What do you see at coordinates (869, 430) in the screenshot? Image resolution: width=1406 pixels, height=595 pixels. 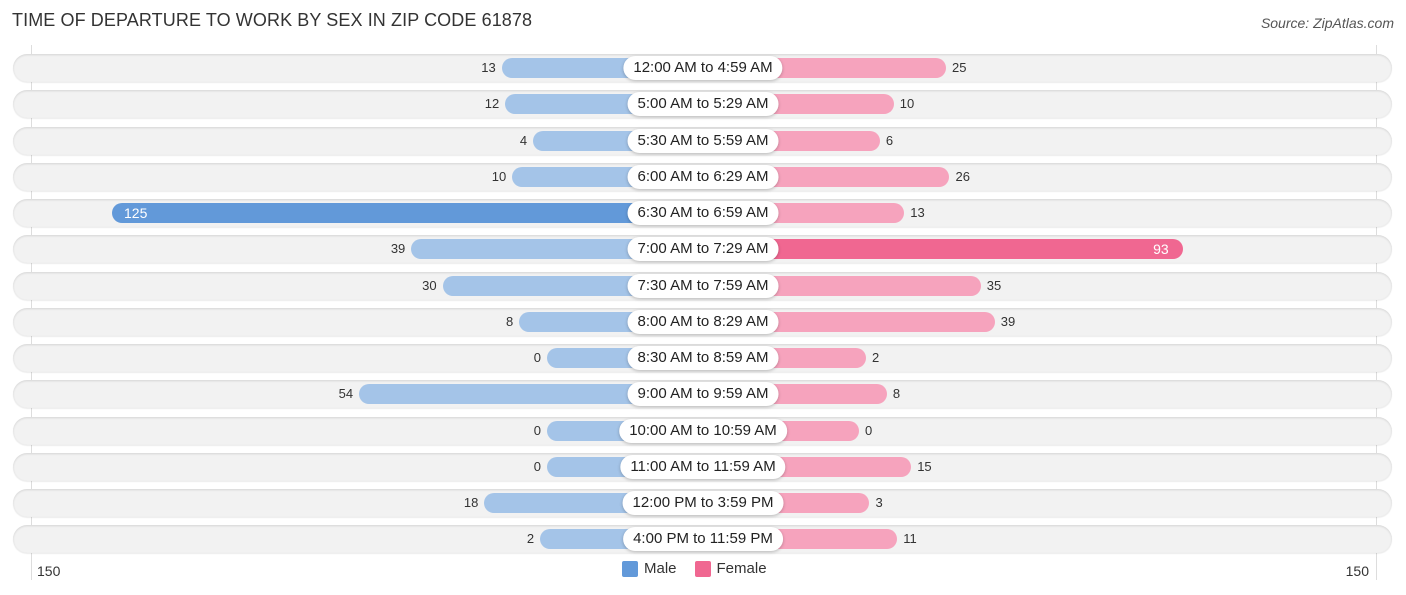 I see `value-label-female: 0` at bounding box center [869, 430].